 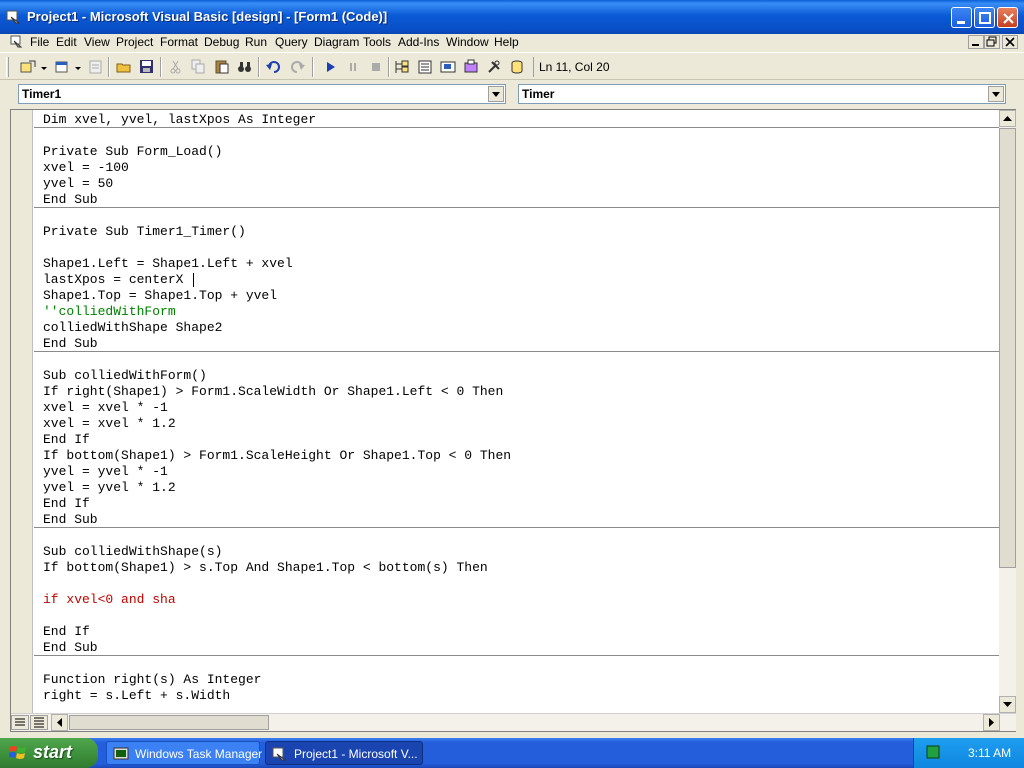 What do you see at coordinates (96, 67) in the screenshot?
I see `menu-editor-button` at bounding box center [96, 67].